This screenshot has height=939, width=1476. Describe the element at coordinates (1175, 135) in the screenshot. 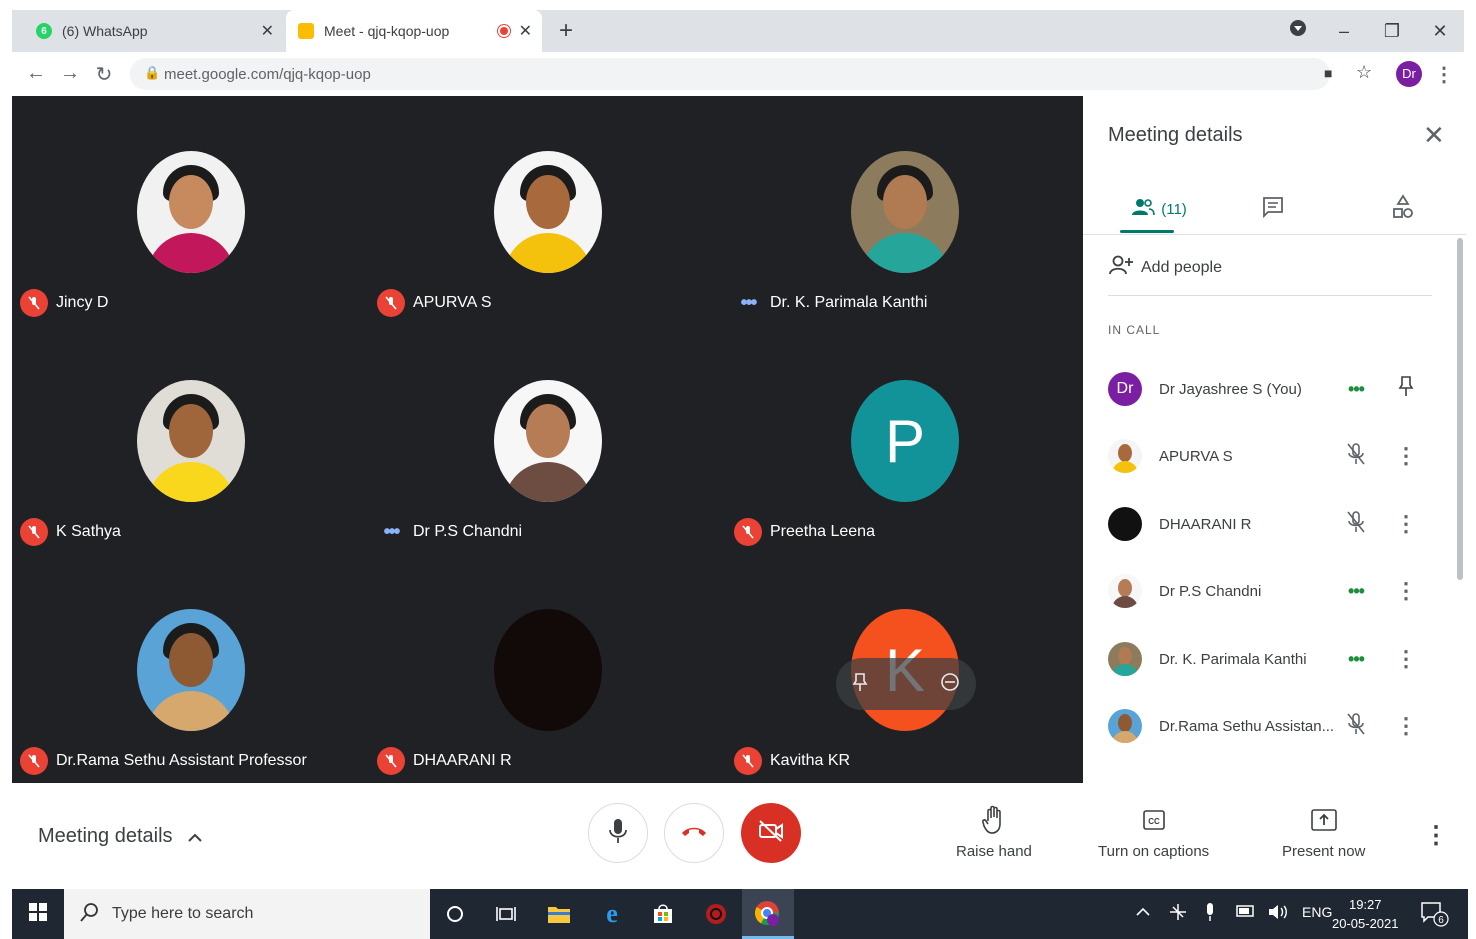

I see `panel-title: Meeting details` at that location.